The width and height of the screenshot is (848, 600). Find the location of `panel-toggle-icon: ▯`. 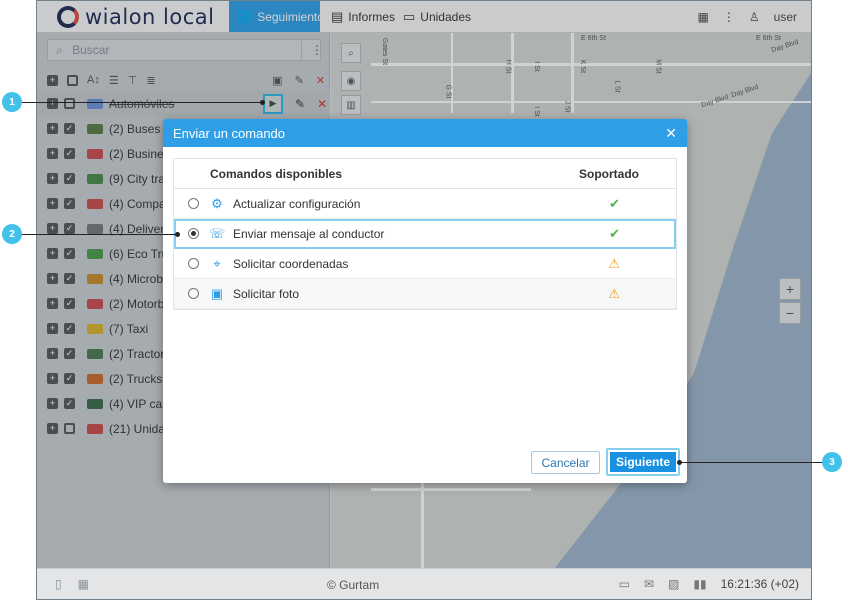

panel-toggle-icon: ▯ is located at coordinates (58, 584).